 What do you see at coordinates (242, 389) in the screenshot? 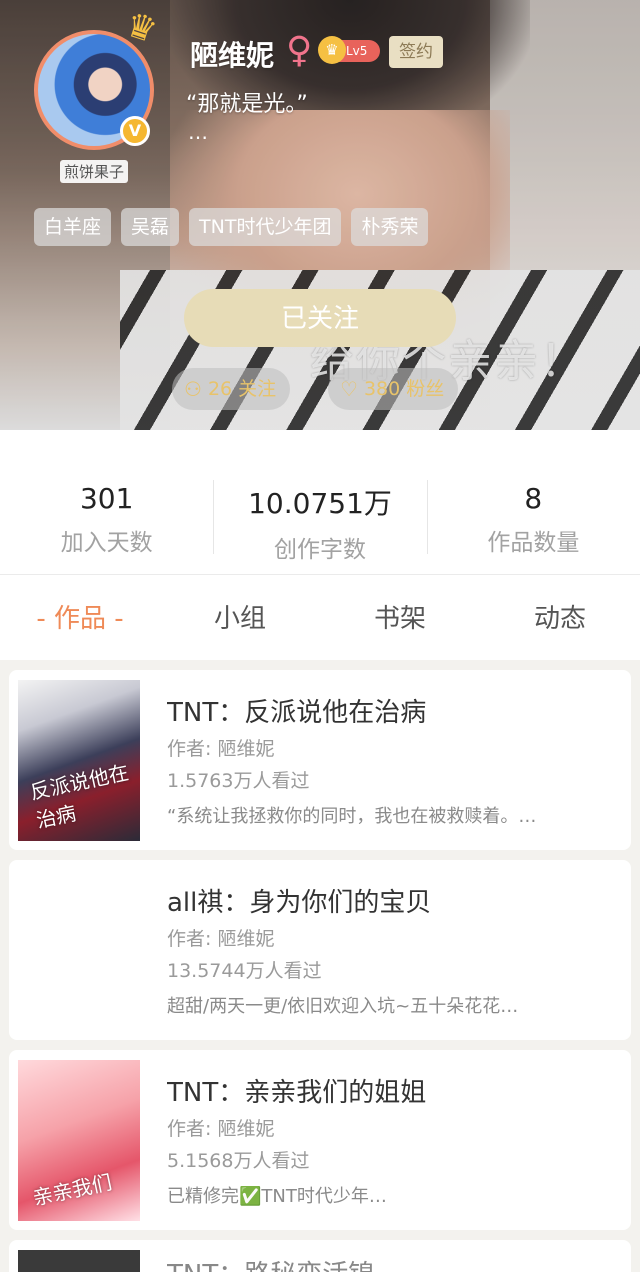
I see `following-count-label: 26 关注` at bounding box center [242, 389].